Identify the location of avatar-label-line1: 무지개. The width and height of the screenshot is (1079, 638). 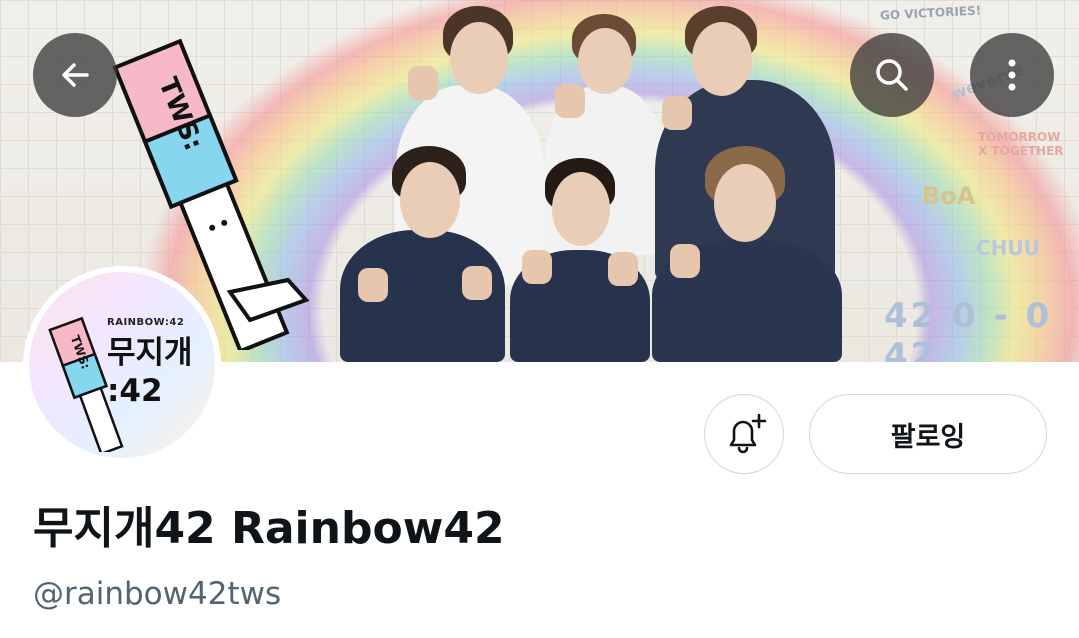
(150, 353).